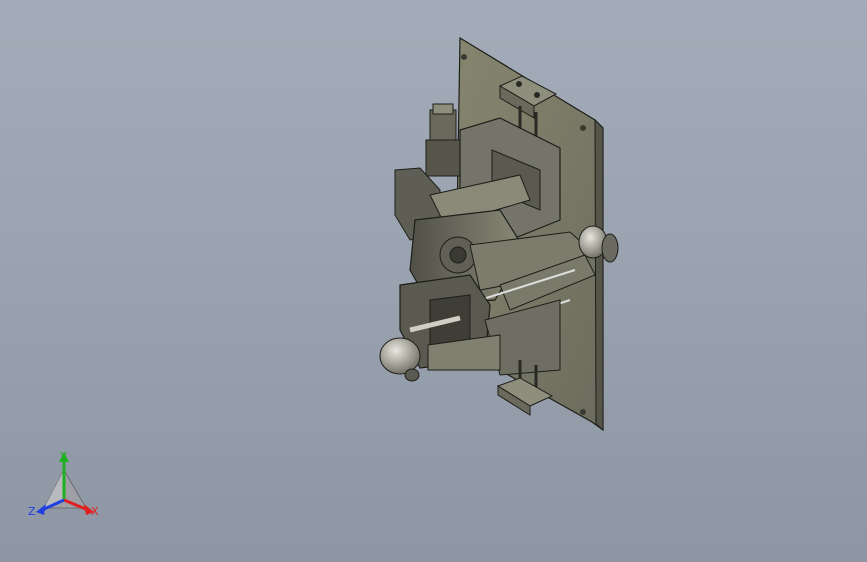 This screenshot has height=562, width=867. I want to click on coordinate-triad: Y X Z, so click(63, 484).